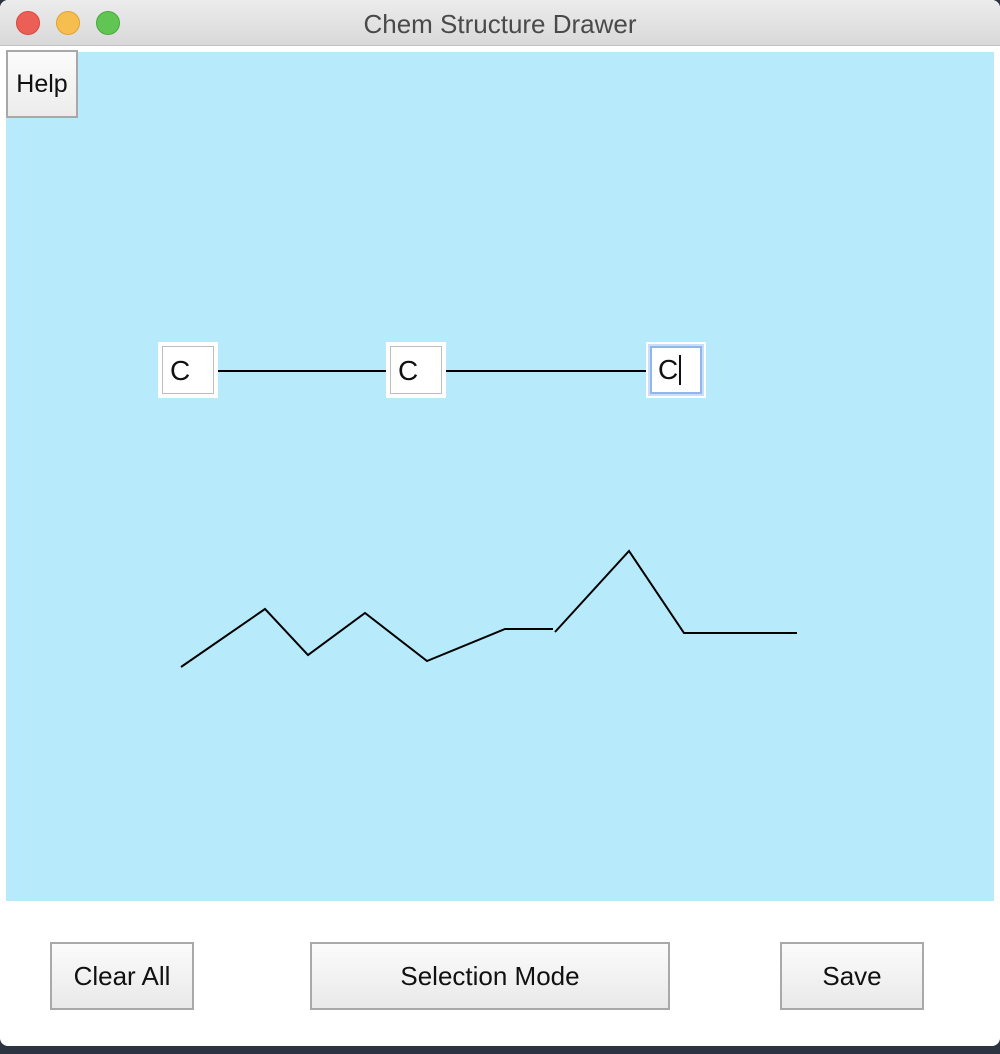  I want to click on help-button: Help, so click(42, 84).